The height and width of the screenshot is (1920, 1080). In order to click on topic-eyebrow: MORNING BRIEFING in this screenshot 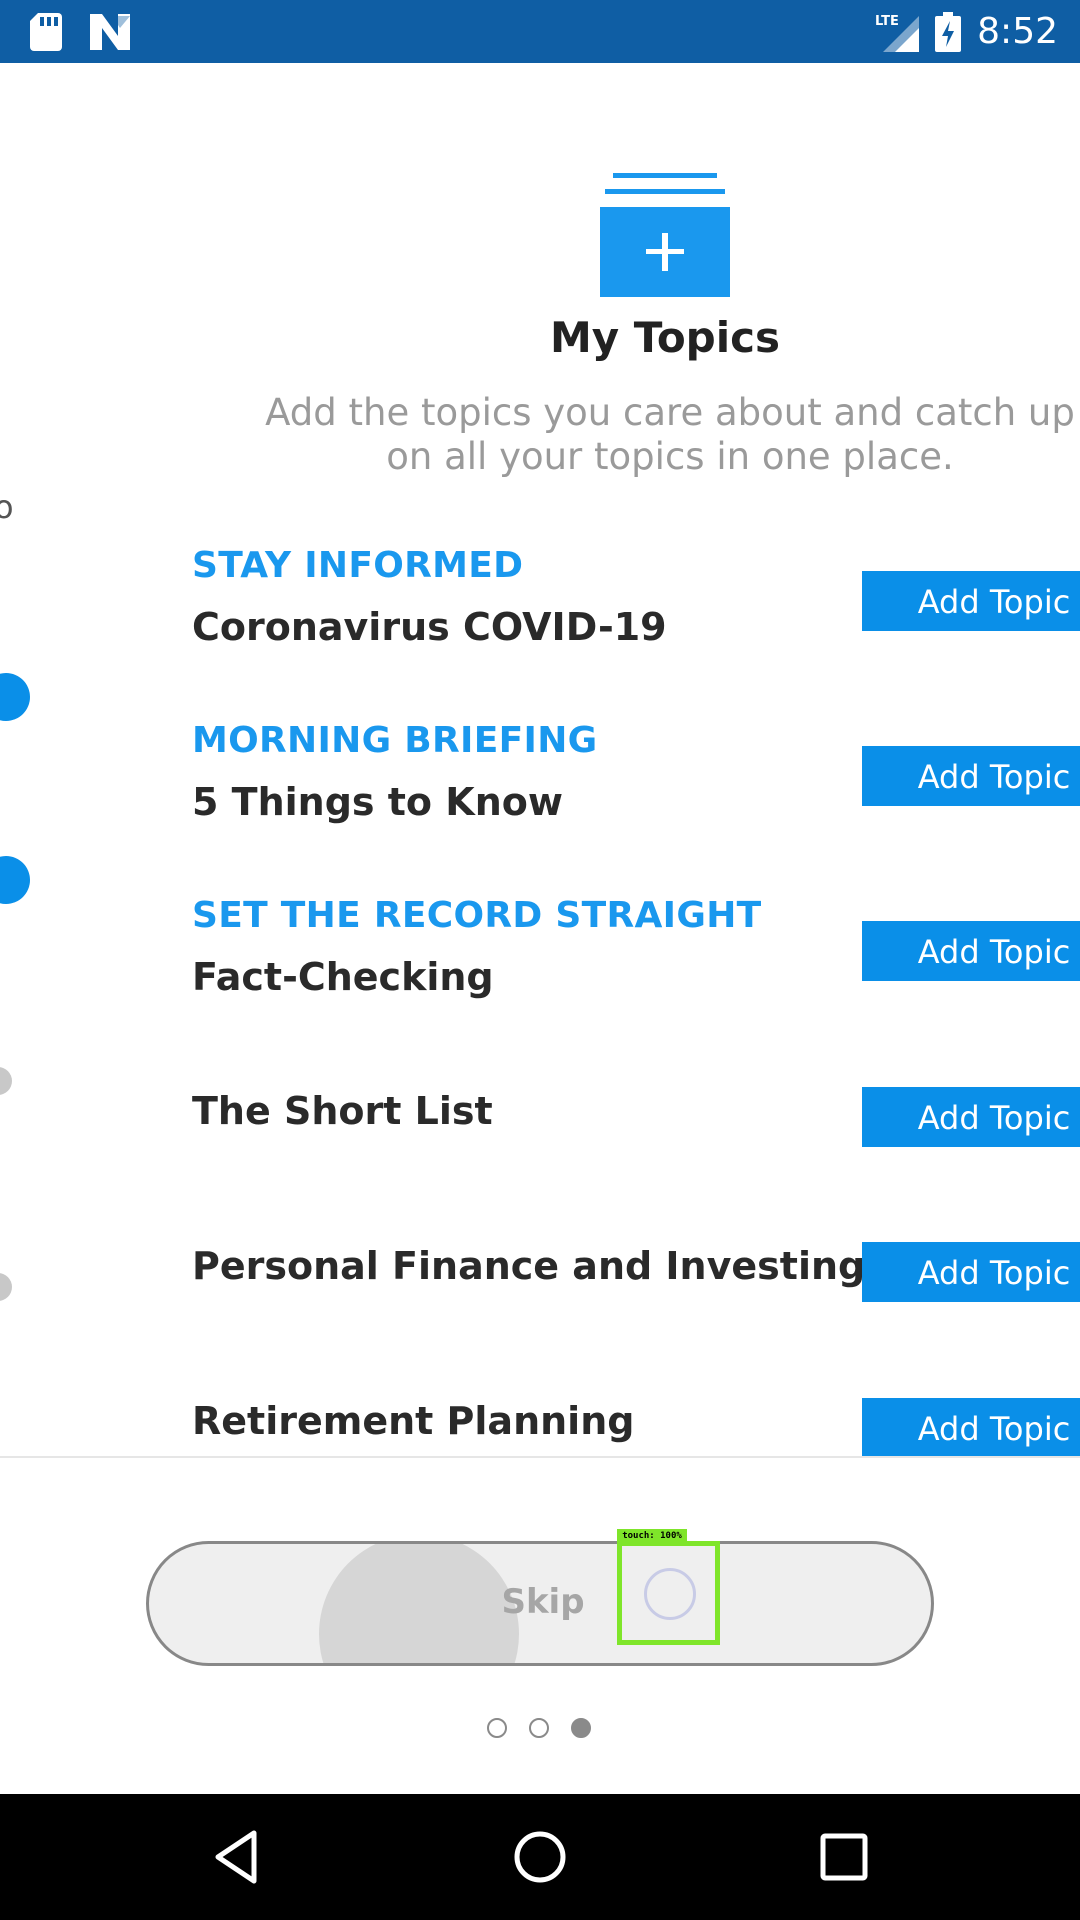, I will do `click(395, 740)`.